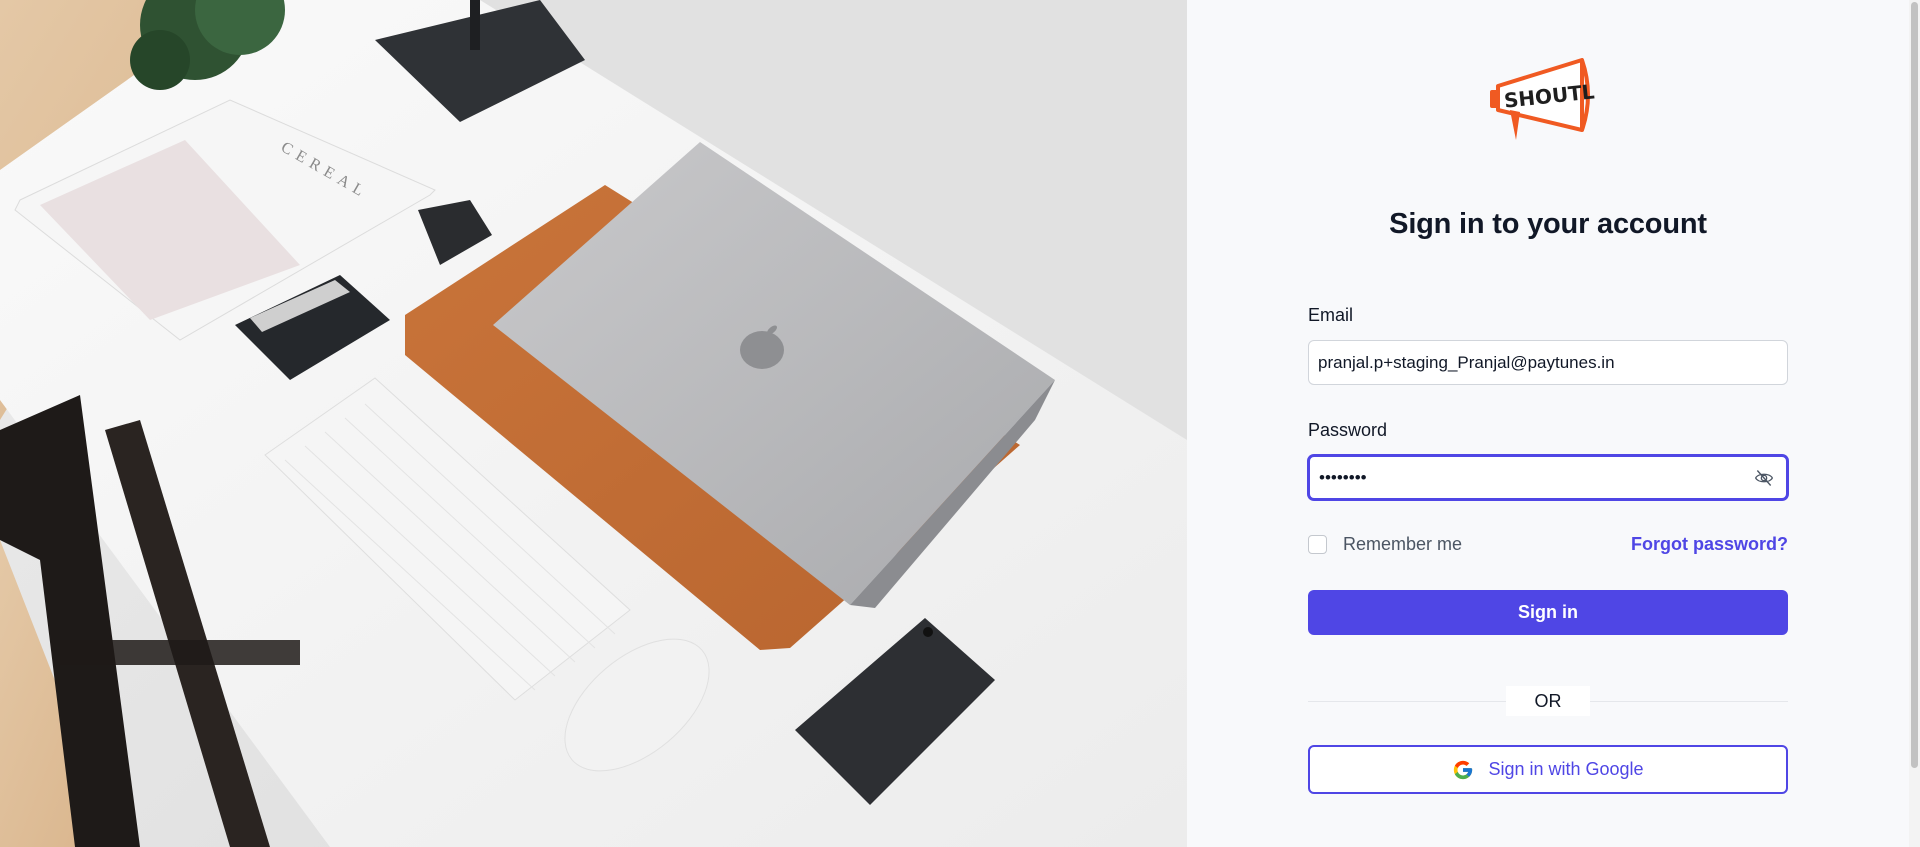 The width and height of the screenshot is (1920, 847). What do you see at coordinates (1709, 544) in the screenshot?
I see `forgot-password-link: Forgot password?` at bounding box center [1709, 544].